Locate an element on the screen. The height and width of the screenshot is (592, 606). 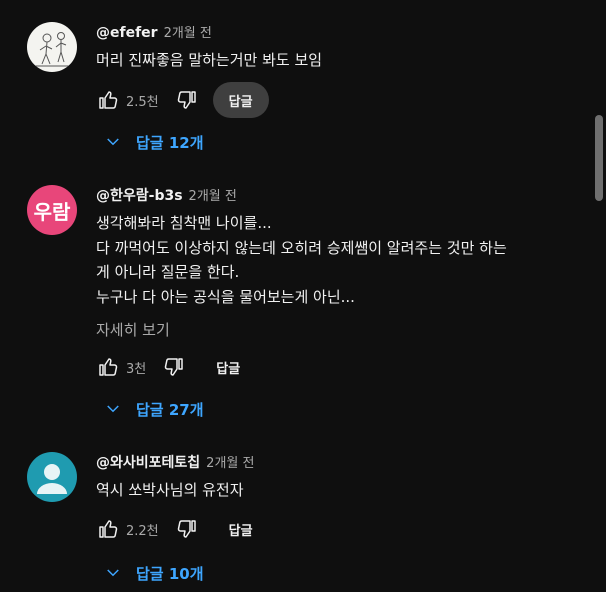
scrollbar-track is located at coordinates (598, 296).